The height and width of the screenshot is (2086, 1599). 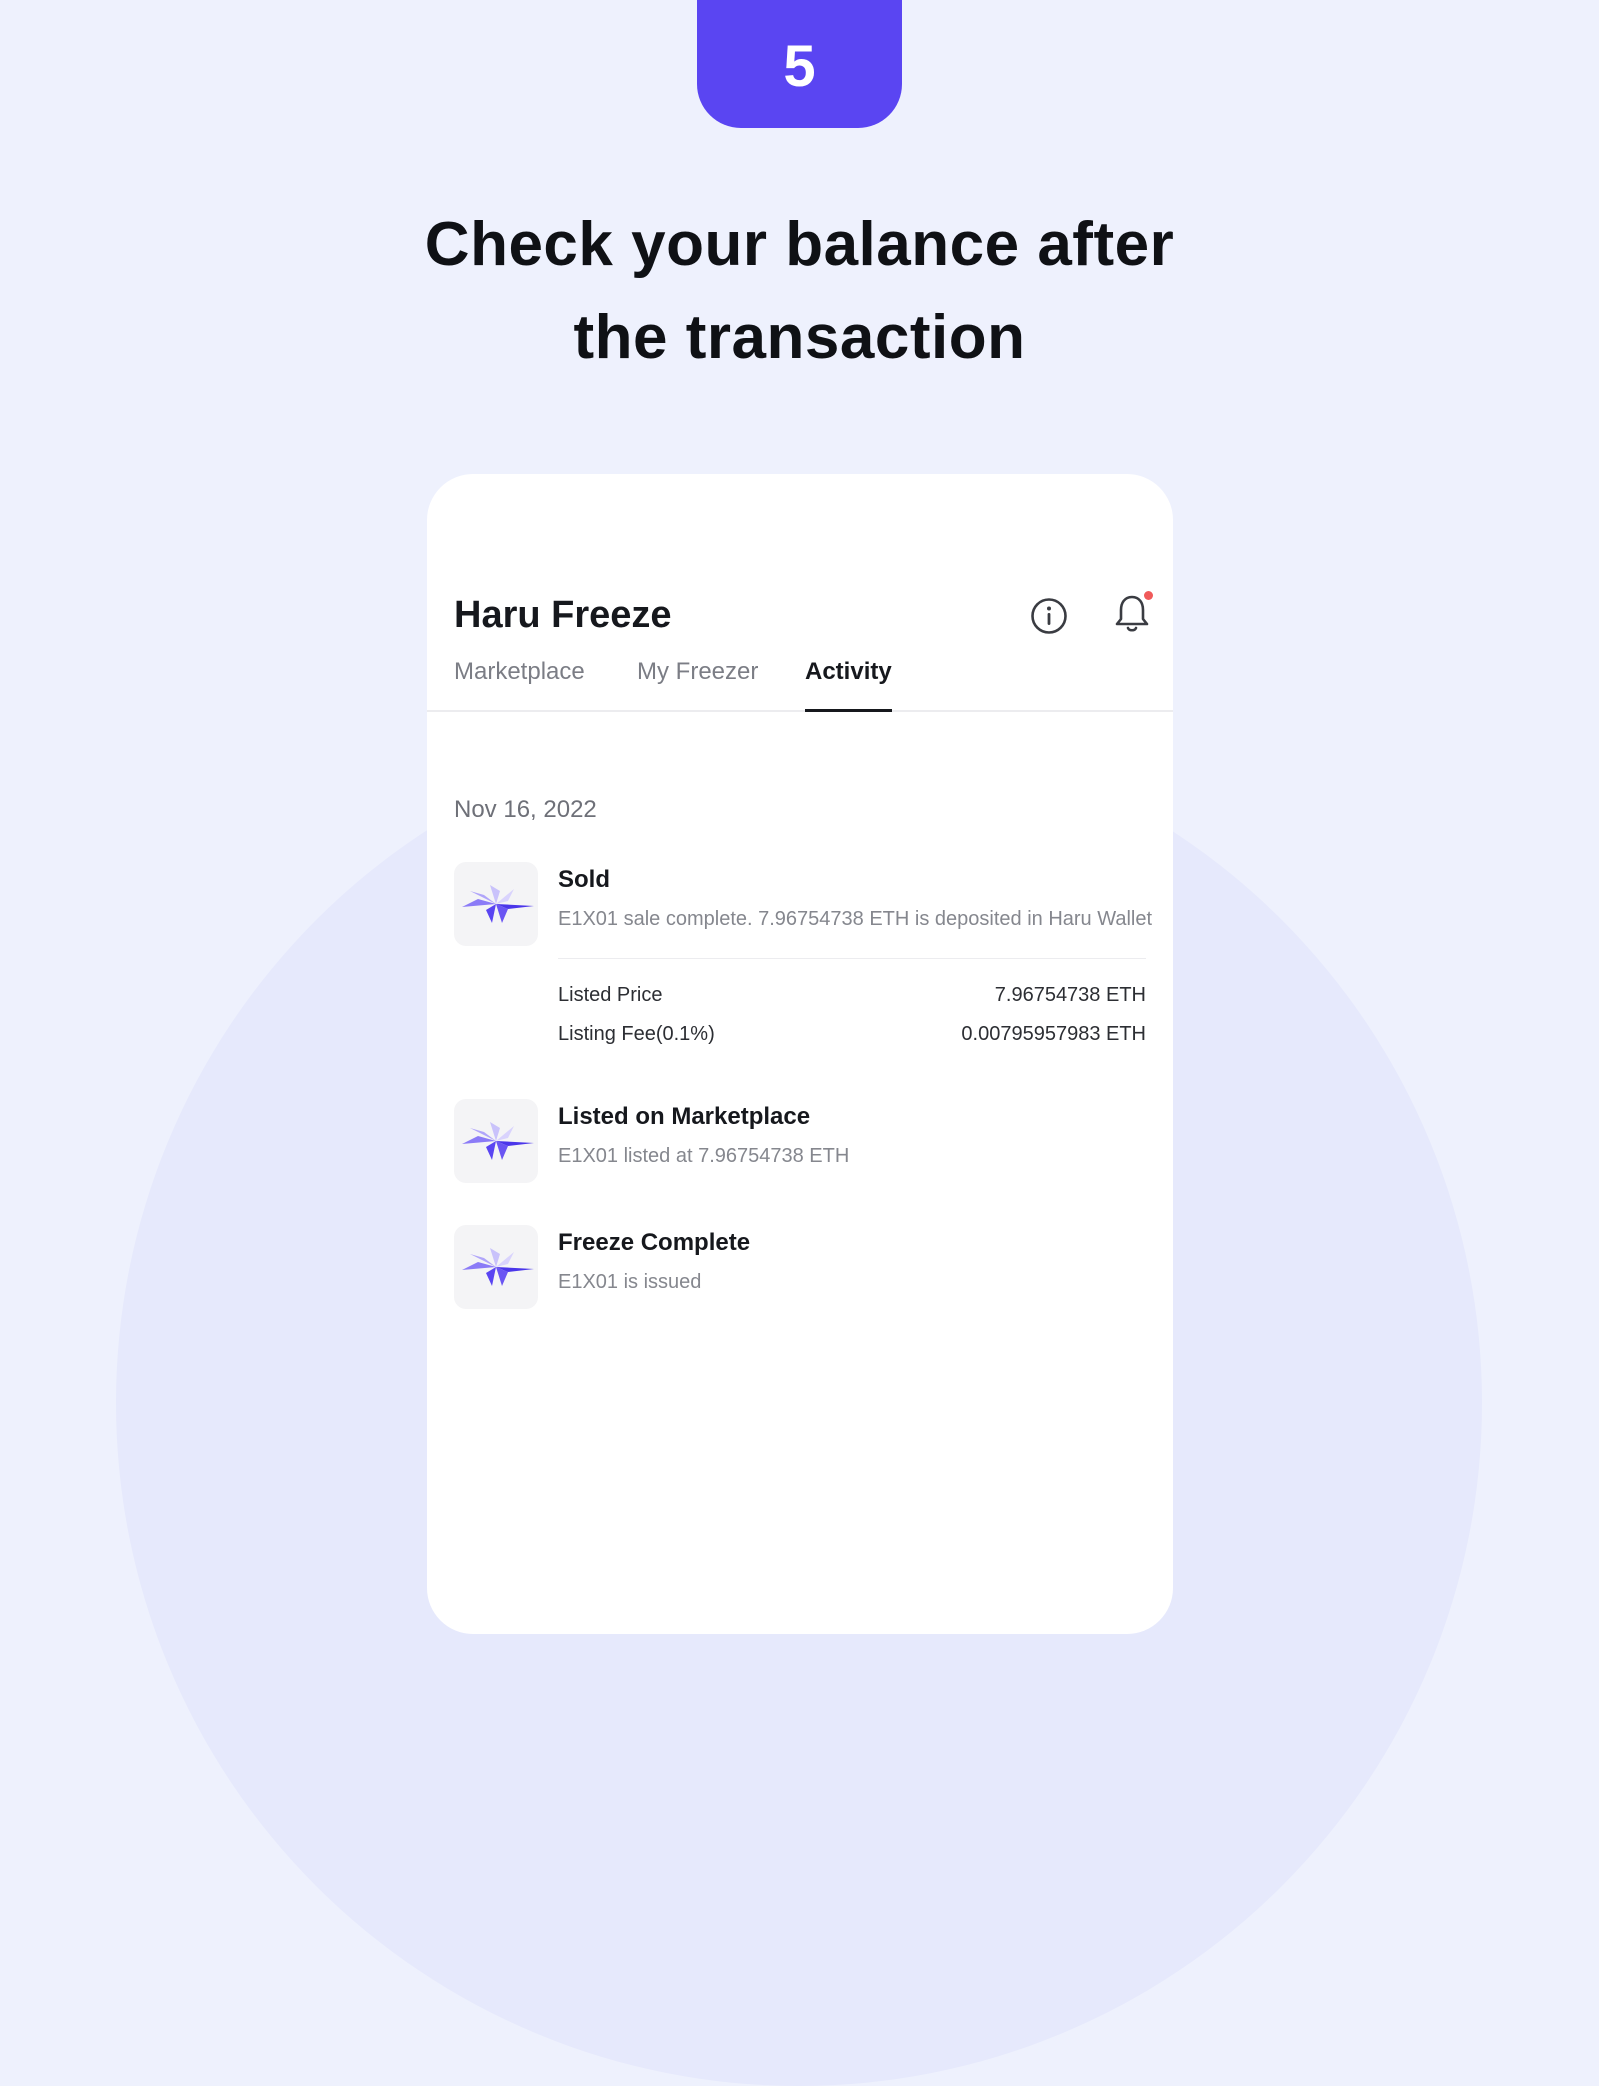 I want to click on item-description: E1X01 is issued, so click(x=630, y=1282).